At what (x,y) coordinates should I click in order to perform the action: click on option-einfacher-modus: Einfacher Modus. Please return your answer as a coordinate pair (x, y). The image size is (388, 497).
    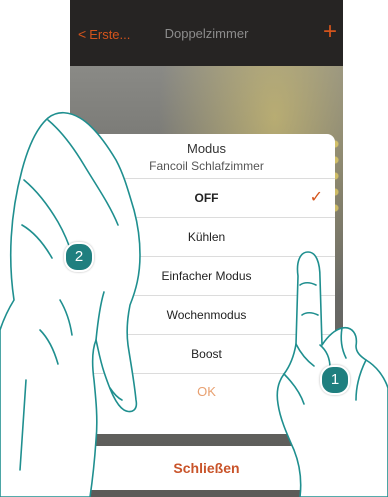
    Looking at the image, I should click on (206, 276).